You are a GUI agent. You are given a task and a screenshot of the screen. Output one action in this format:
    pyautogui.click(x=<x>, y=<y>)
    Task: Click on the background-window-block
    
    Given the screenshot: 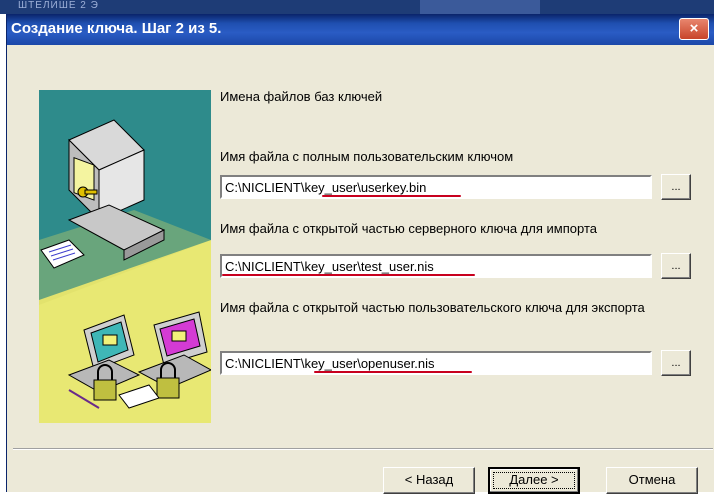 What is the action you would take?
    pyautogui.click(x=480, y=7)
    